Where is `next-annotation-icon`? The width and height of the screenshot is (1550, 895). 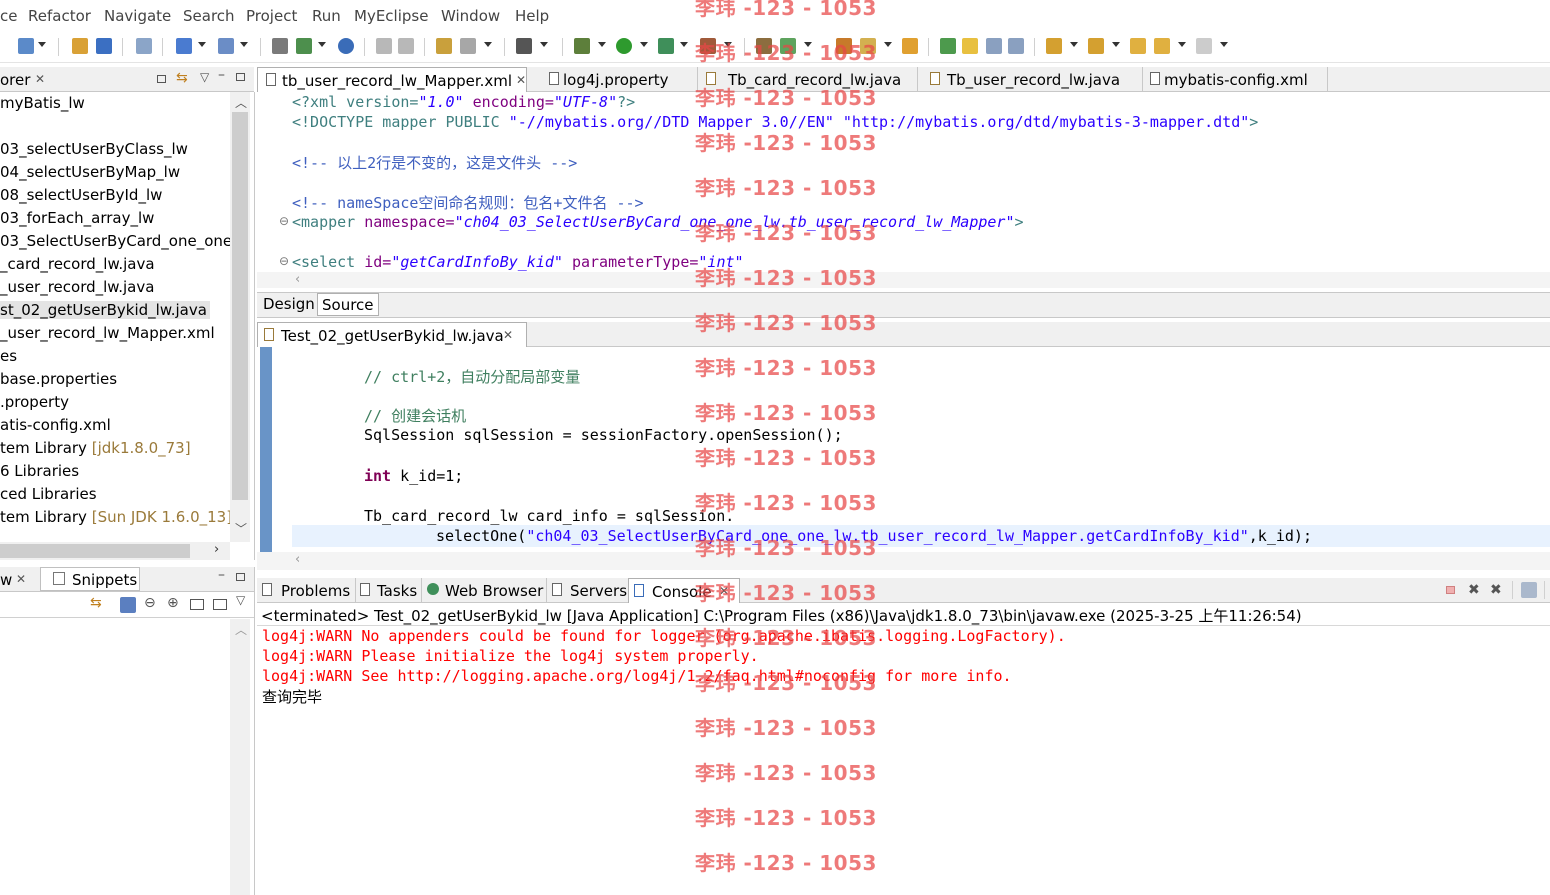
next-annotation-icon is located at coordinates (1054, 46).